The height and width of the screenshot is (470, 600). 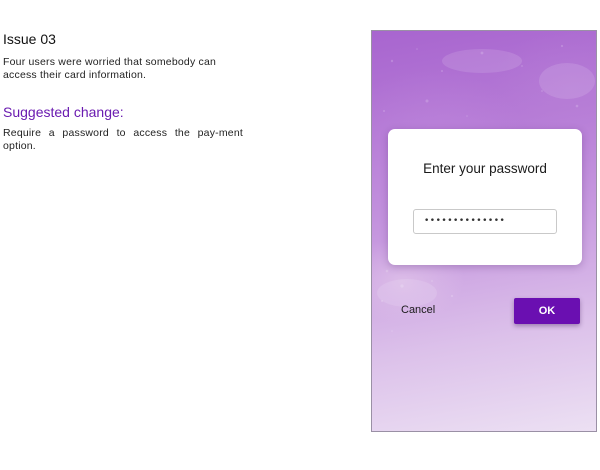 I want to click on ok-button: OK, so click(x=547, y=311).